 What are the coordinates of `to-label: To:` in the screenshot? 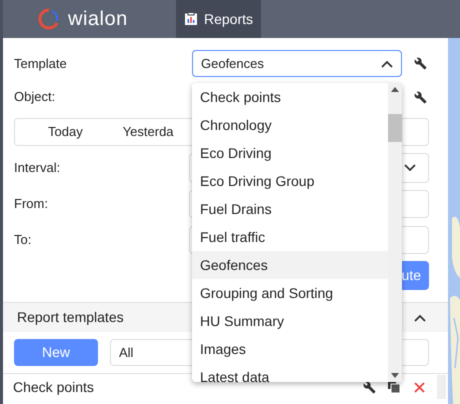 It's located at (23, 240).